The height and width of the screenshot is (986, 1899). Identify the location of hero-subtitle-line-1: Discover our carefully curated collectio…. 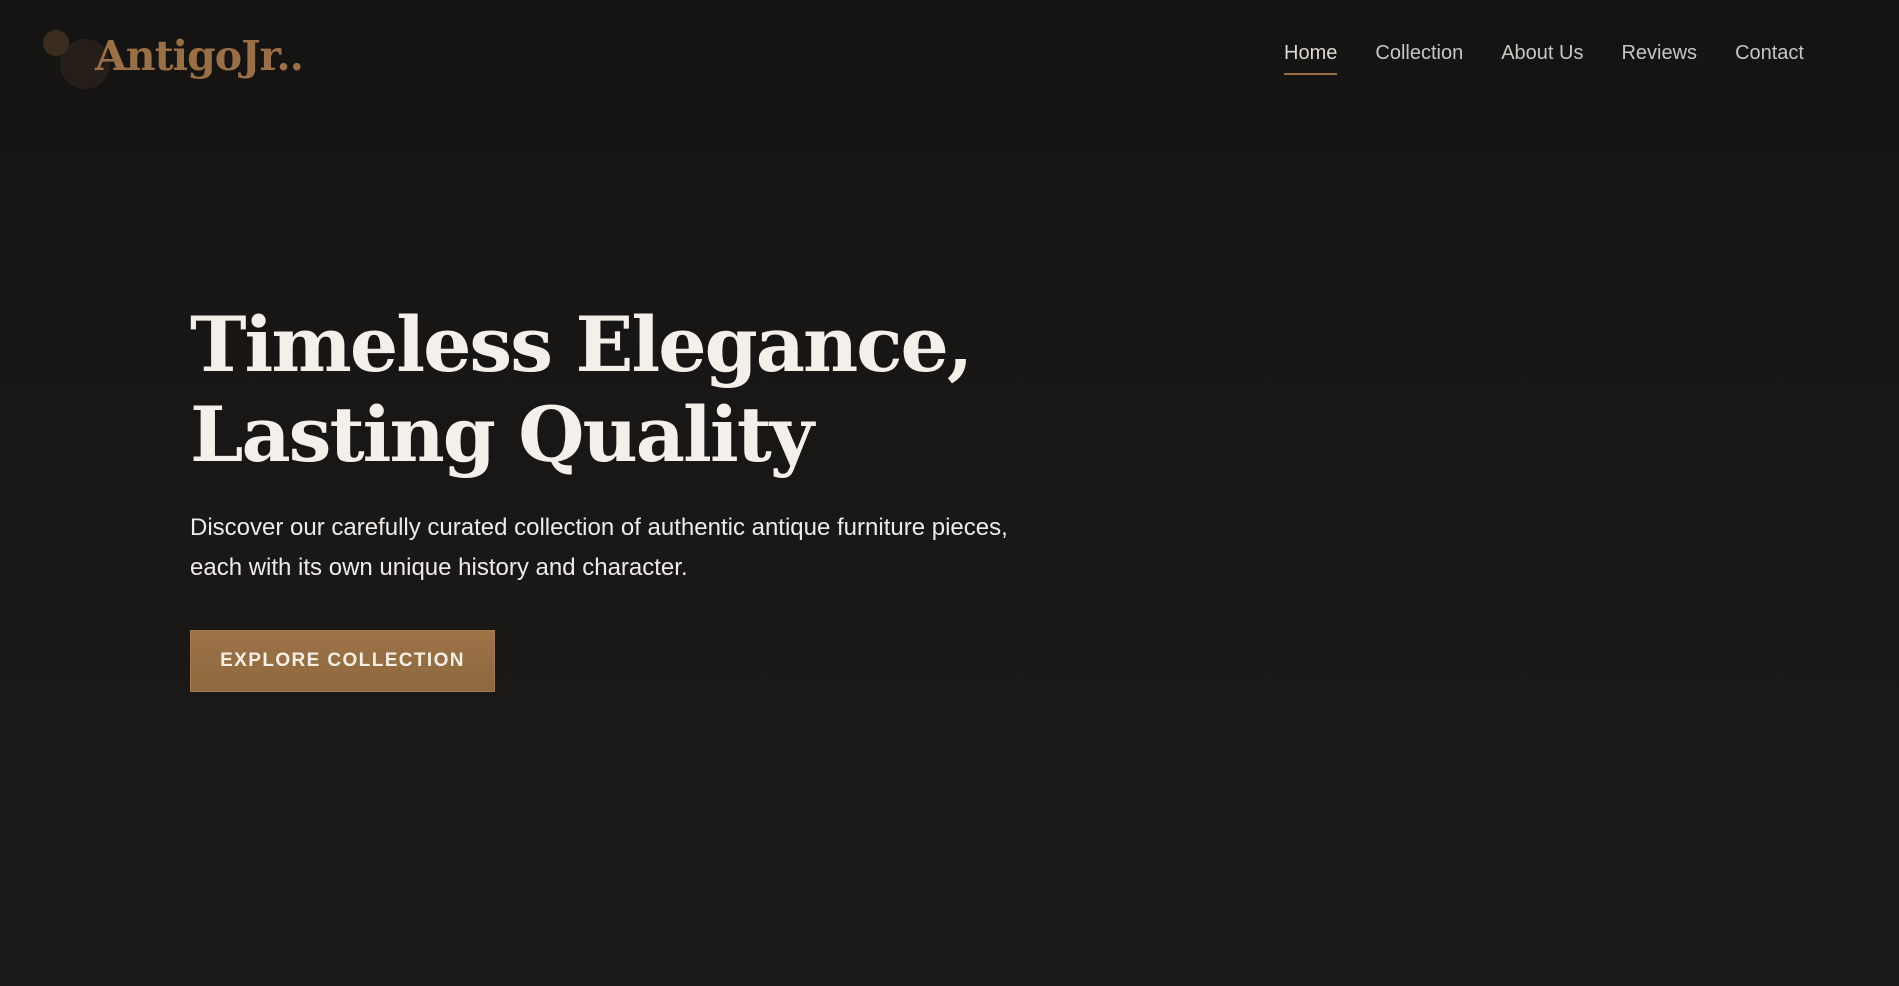
(599, 527).